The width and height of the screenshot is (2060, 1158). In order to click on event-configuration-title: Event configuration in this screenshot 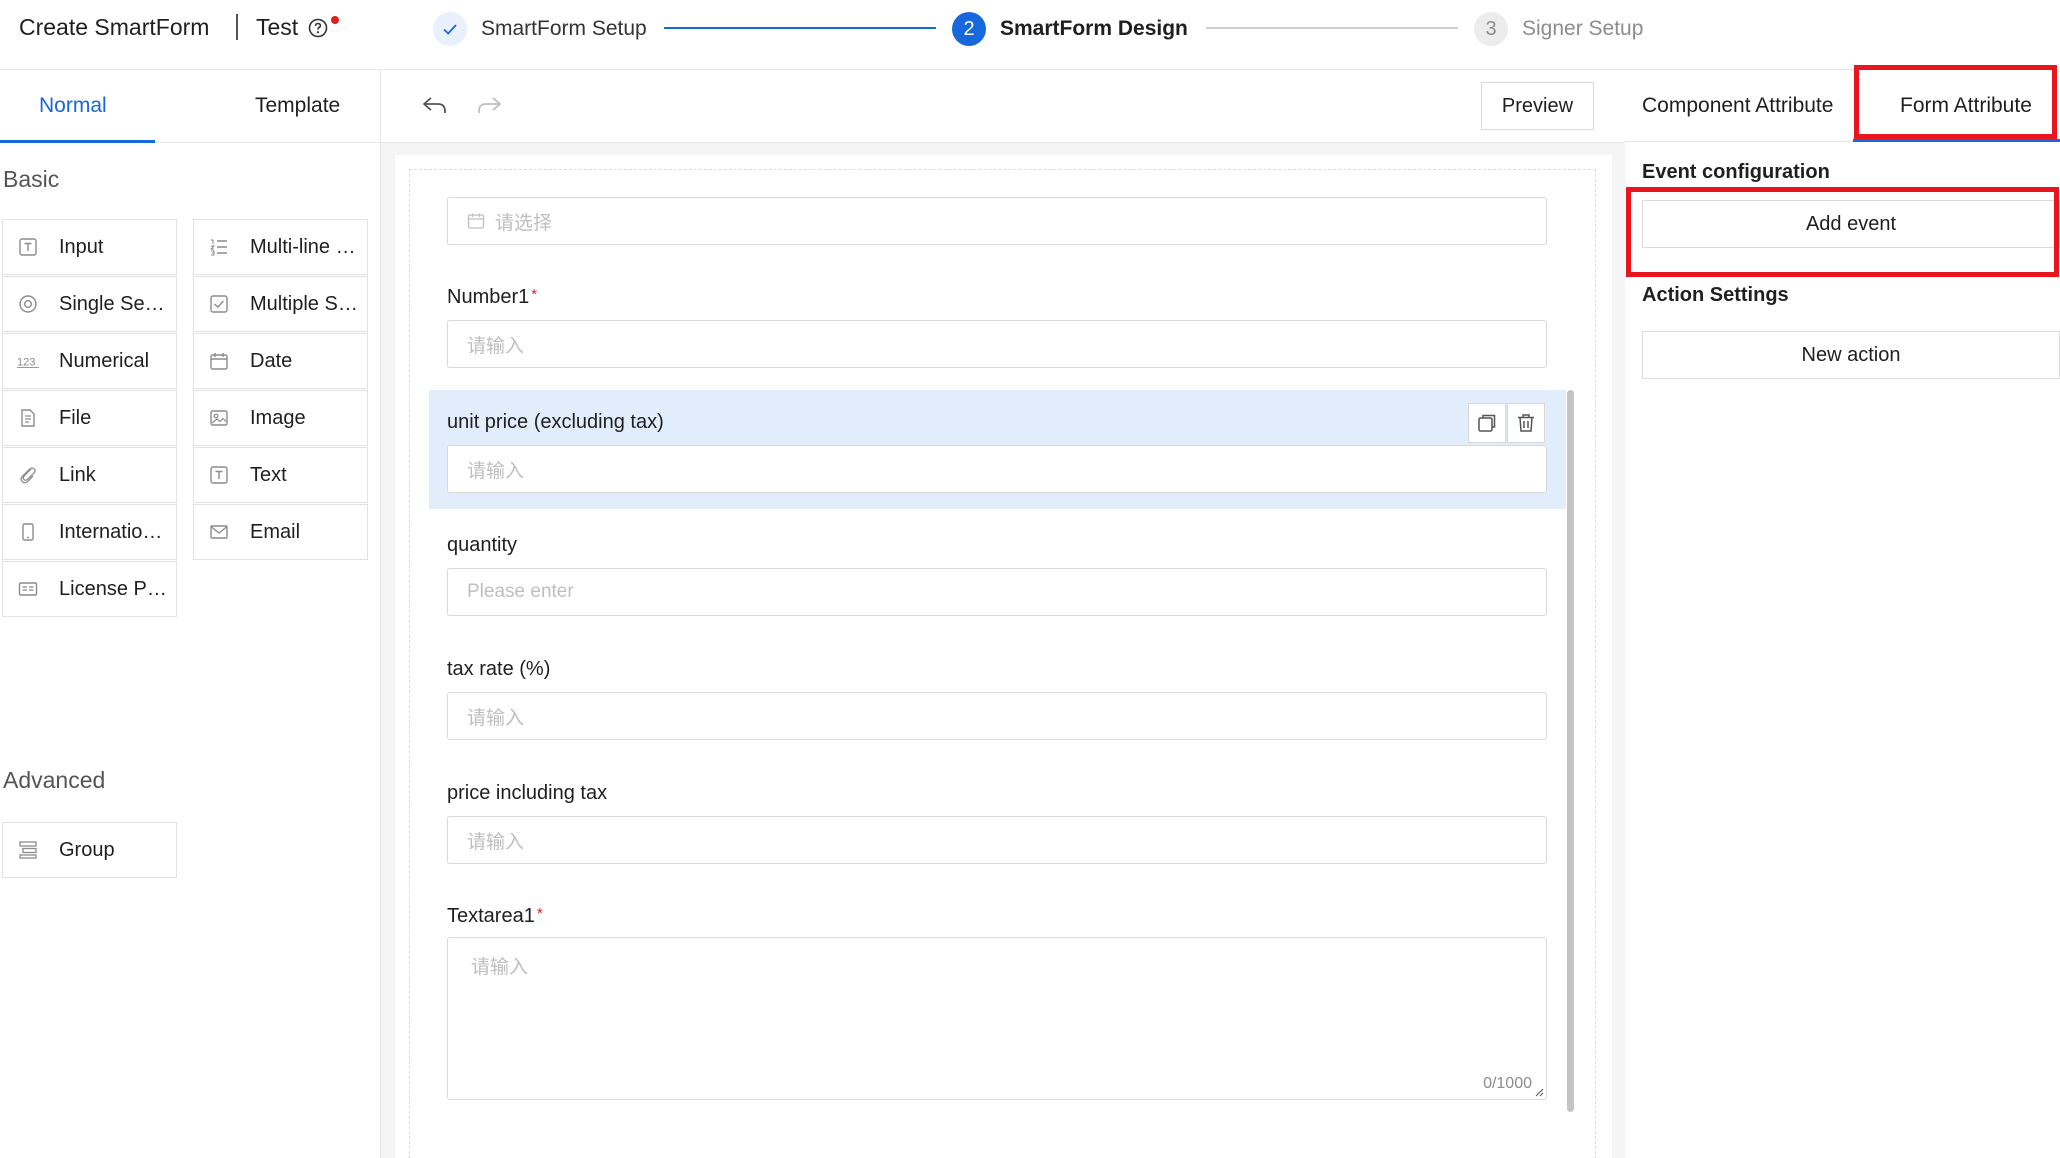, I will do `click(1736, 172)`.